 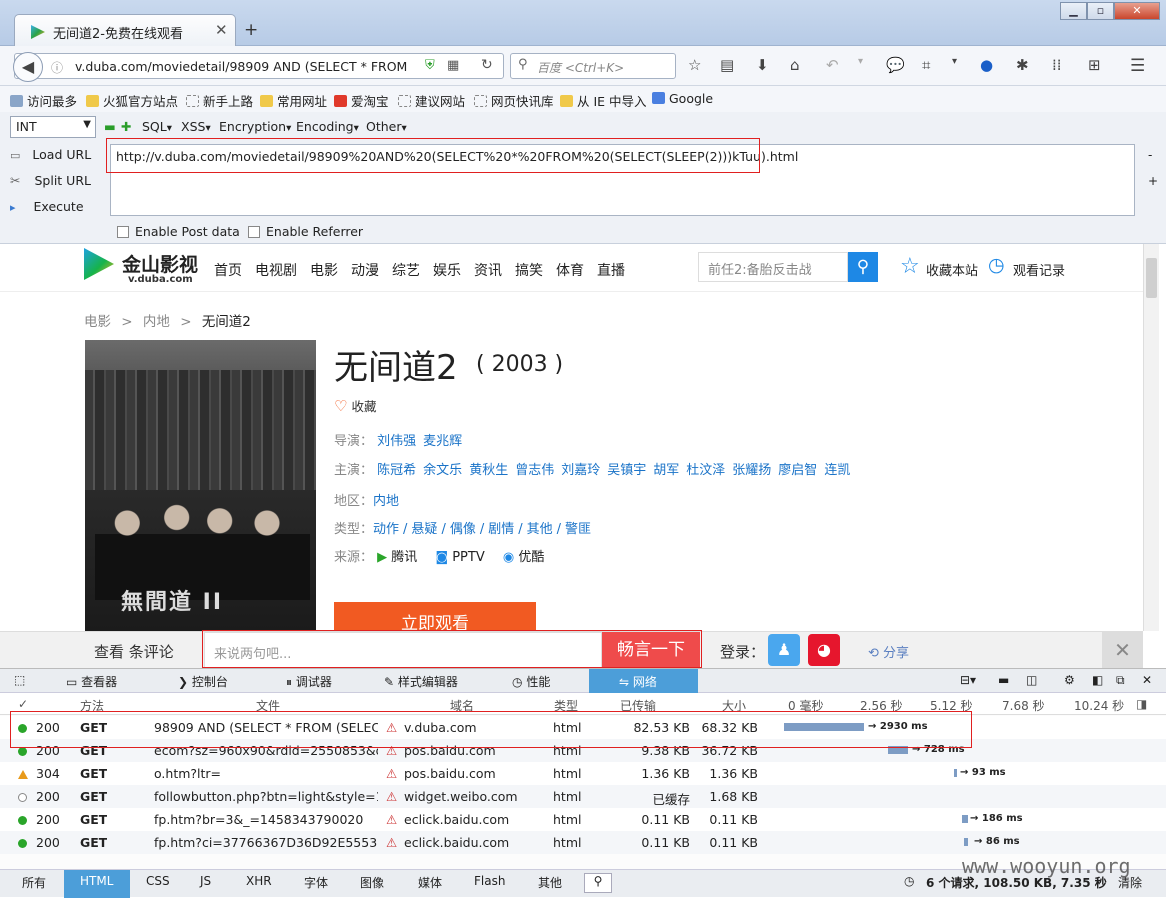 I want to click on crop-icon: ⌗, so click(x=926, y=65).